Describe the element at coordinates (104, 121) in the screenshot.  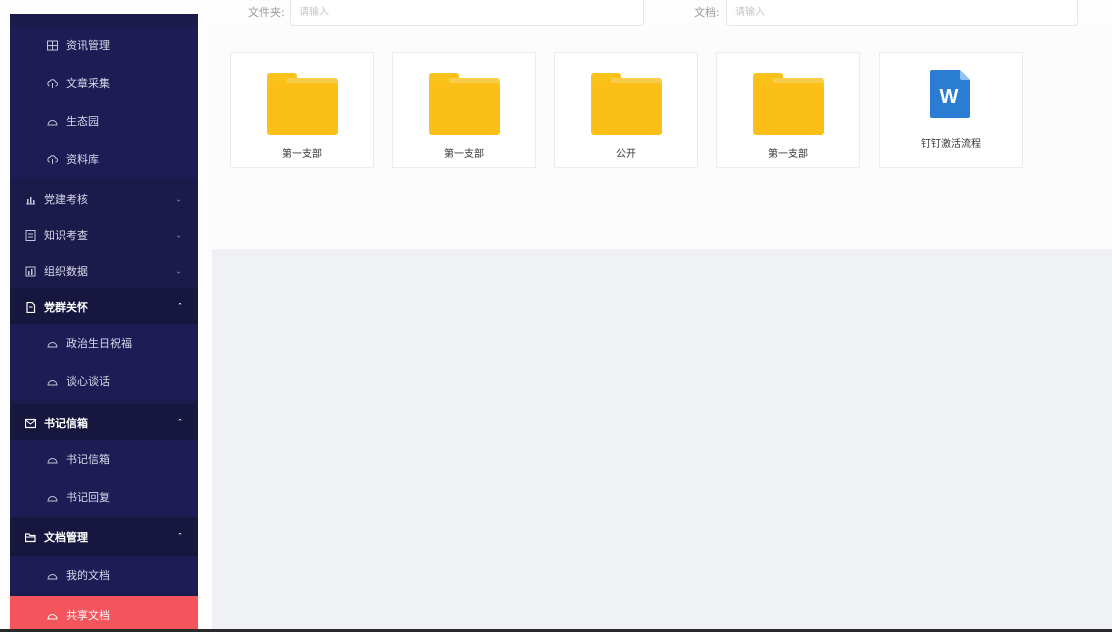
I see `sidebar-item-eco-park: 生态园` at that location.